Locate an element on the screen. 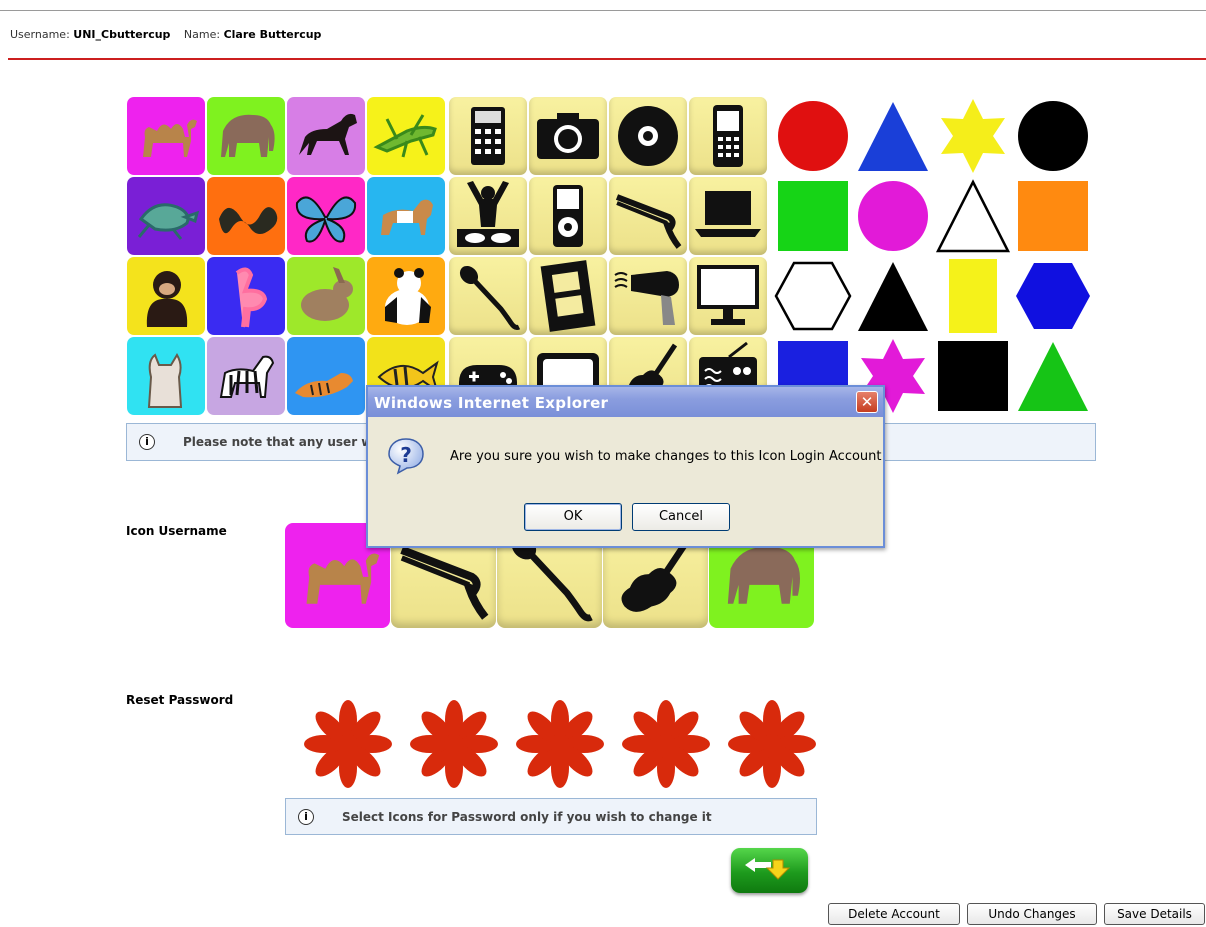 This screenshot has height=927, width=1206. username-value: UNI_Cbuttercup is located at coordinates (122, 34).